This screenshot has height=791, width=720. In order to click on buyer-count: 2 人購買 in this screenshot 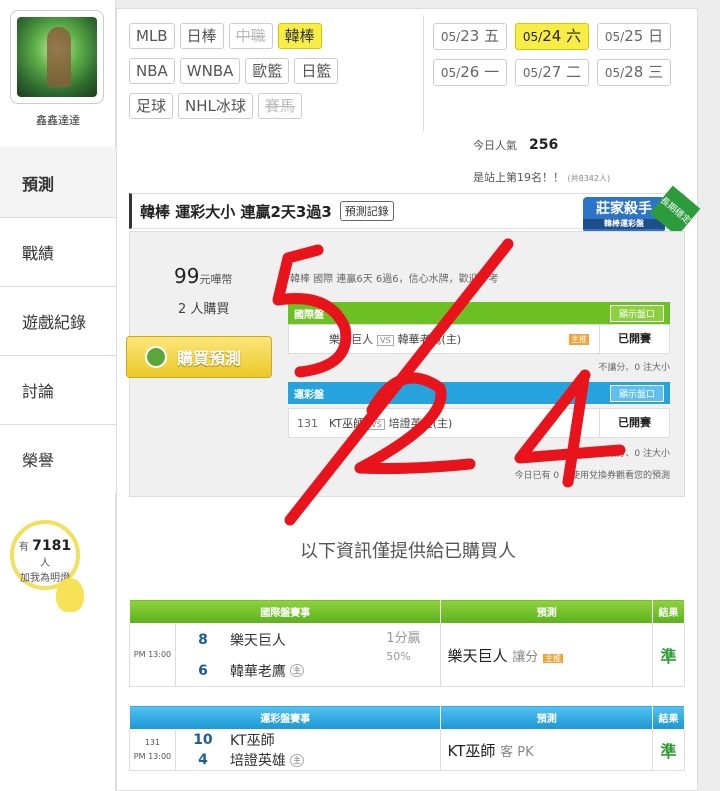, I will do `click(204, 309)`.